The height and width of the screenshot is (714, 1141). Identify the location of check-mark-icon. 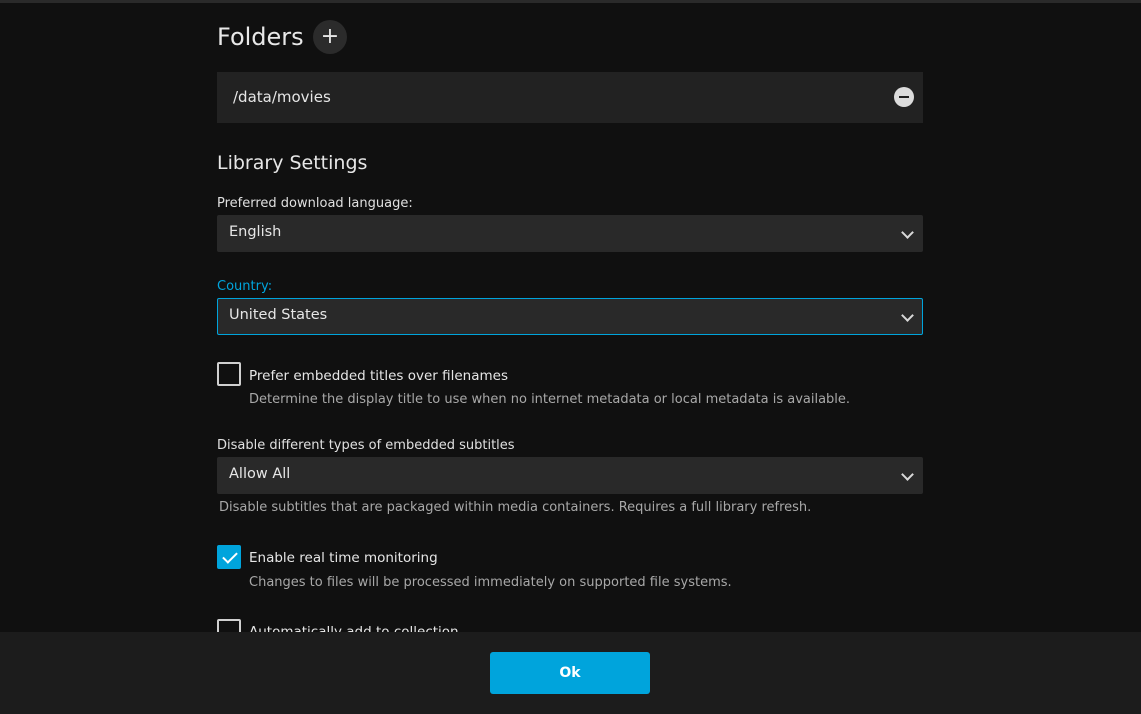
(230, 556).